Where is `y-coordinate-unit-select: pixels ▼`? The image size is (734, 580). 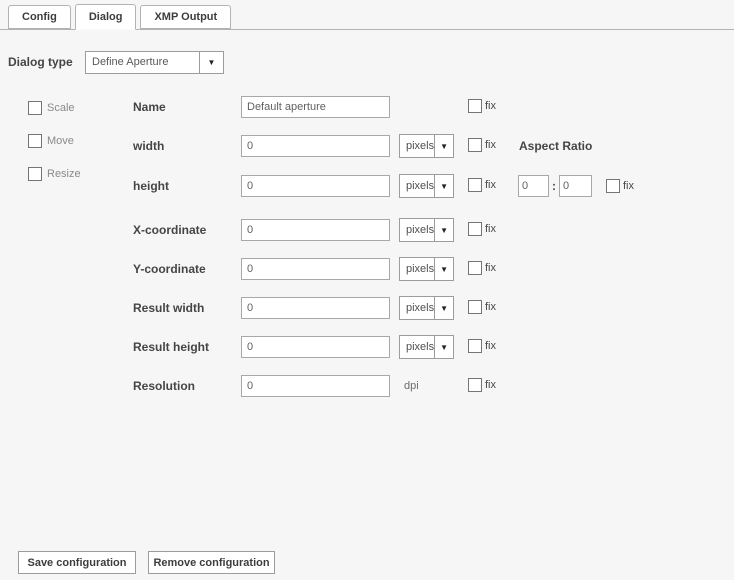 y-coordinate-unit-select: pixels ▼ is located at coordinates (426, 269).